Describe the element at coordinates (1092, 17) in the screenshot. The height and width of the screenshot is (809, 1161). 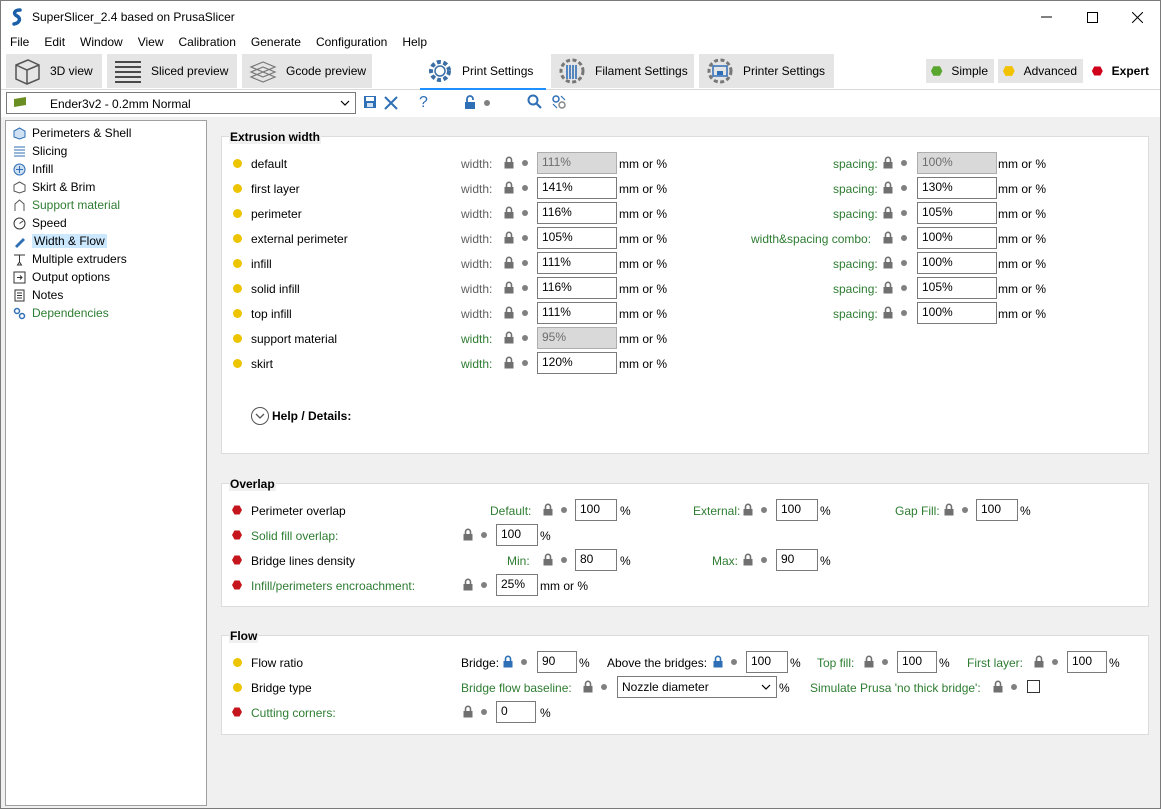
I see `maximize-button` at that location.